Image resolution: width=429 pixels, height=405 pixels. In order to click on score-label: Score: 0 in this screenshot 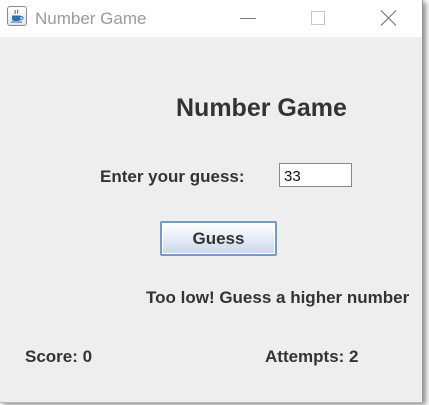, I will do `click(59, 356)`.